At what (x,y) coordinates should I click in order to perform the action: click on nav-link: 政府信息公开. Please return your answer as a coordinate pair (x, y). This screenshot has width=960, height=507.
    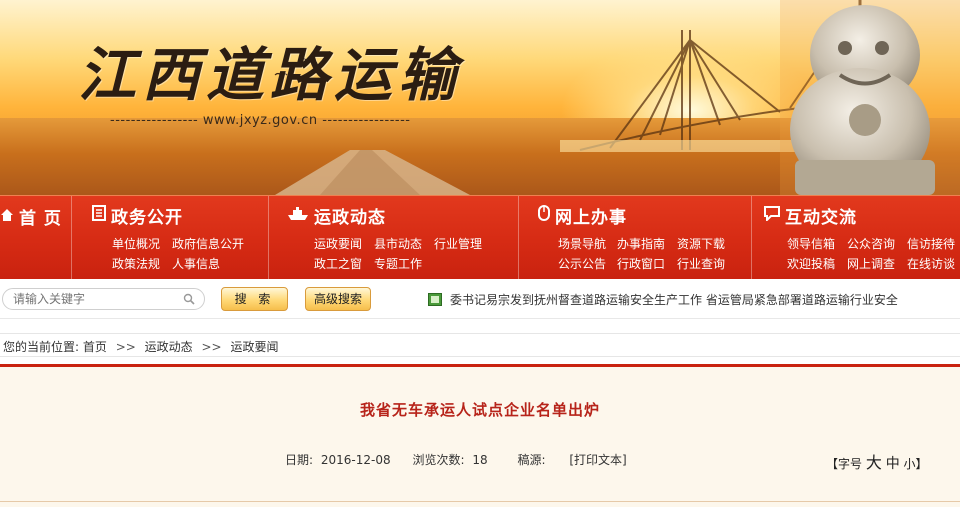
    Looking at the image, I should click on (208, 243).